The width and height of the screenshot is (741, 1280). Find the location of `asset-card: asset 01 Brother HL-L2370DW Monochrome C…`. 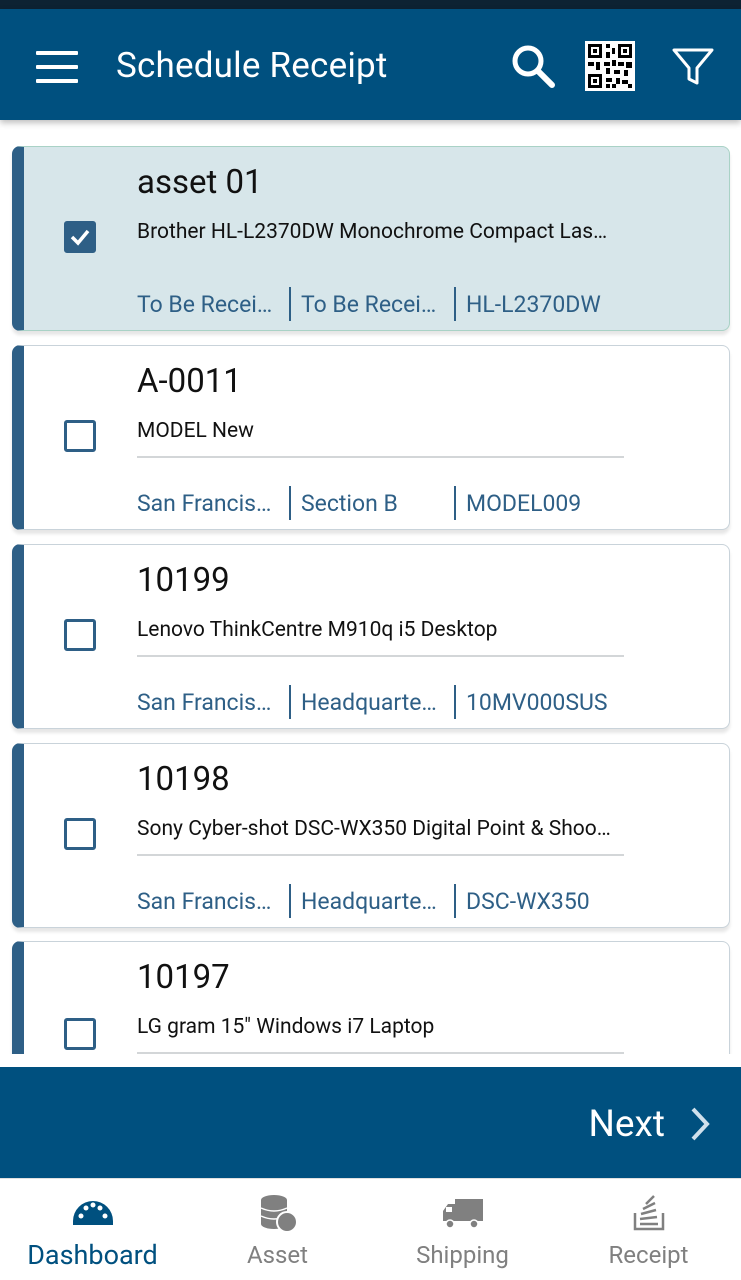

asset-card: asset 01 Brother HL-L2370DW Monochrome C… is located at coordinates (371, 238).